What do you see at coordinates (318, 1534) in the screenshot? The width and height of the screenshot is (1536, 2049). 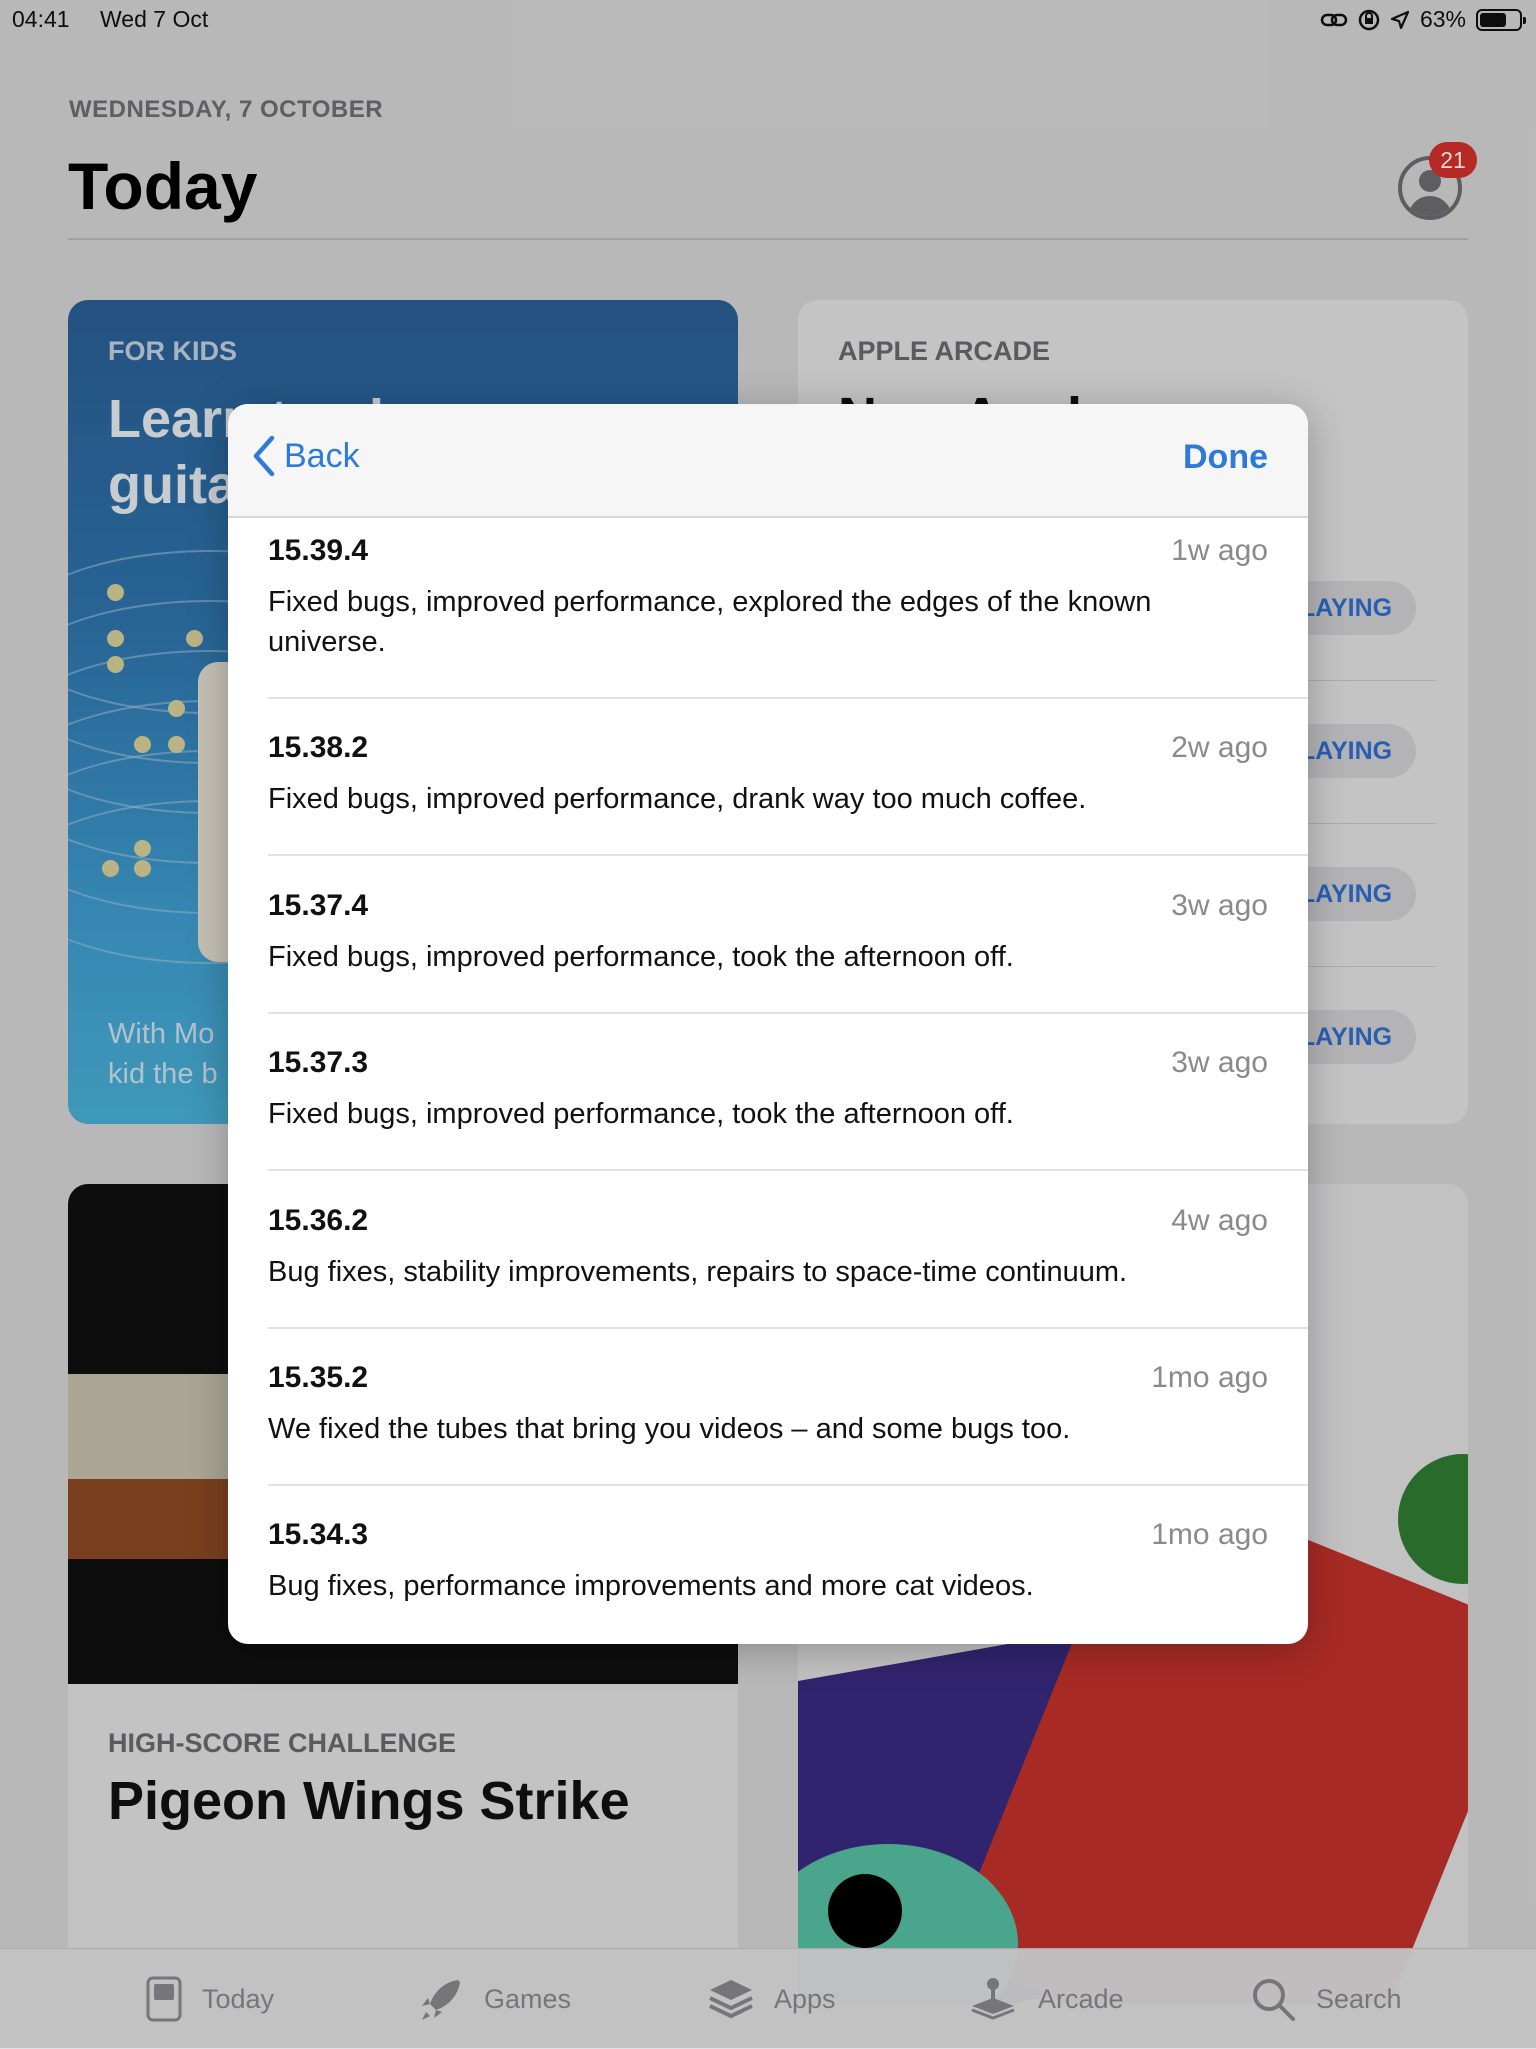 I see `version-number: 15.34.3` at bounding box center [318, 1534].